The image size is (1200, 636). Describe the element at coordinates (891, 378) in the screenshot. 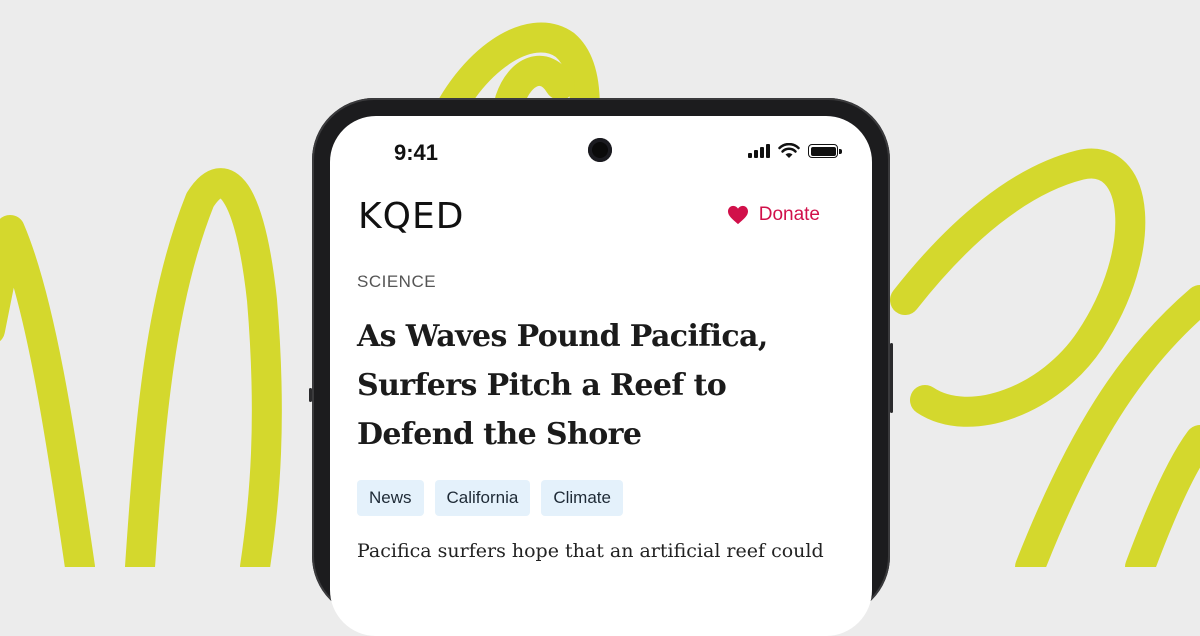

I see `phone-power-button` at that location.